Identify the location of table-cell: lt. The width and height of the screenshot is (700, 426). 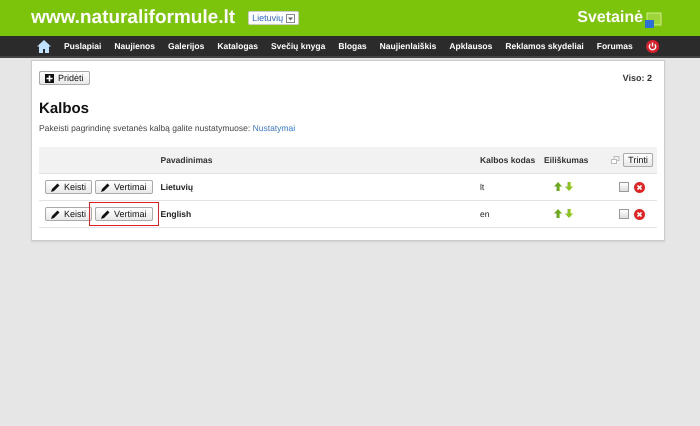
(511, 187).